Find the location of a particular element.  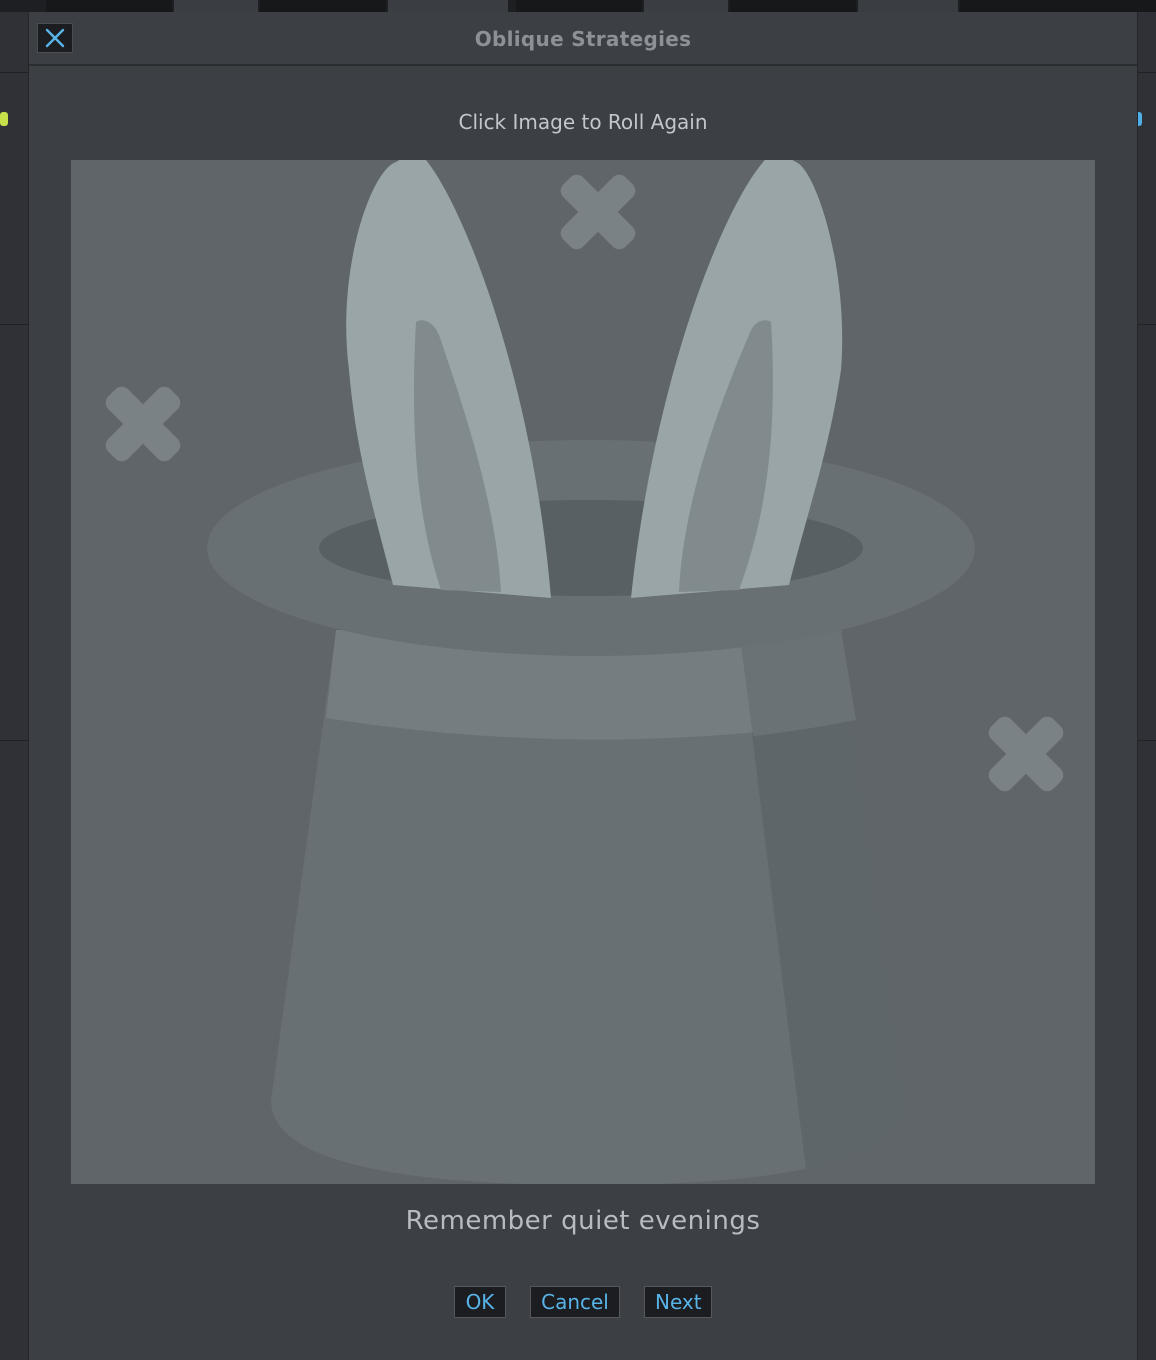

dialog-titlebar: Oblique Strategies is located at coordinates (583, 39).